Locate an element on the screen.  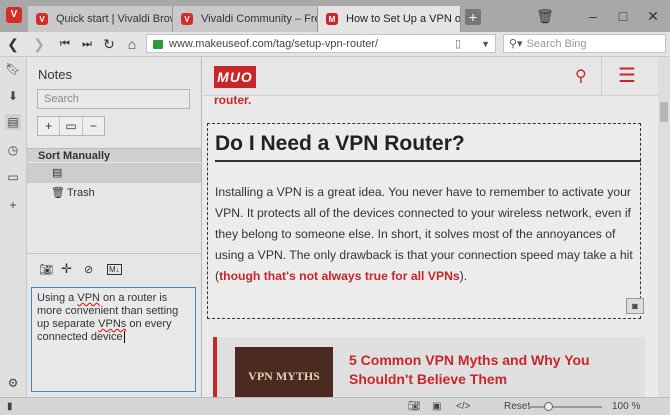
tab-vpn-router: M How to Set Up a VPN on You is located at coordinates (389, 19).